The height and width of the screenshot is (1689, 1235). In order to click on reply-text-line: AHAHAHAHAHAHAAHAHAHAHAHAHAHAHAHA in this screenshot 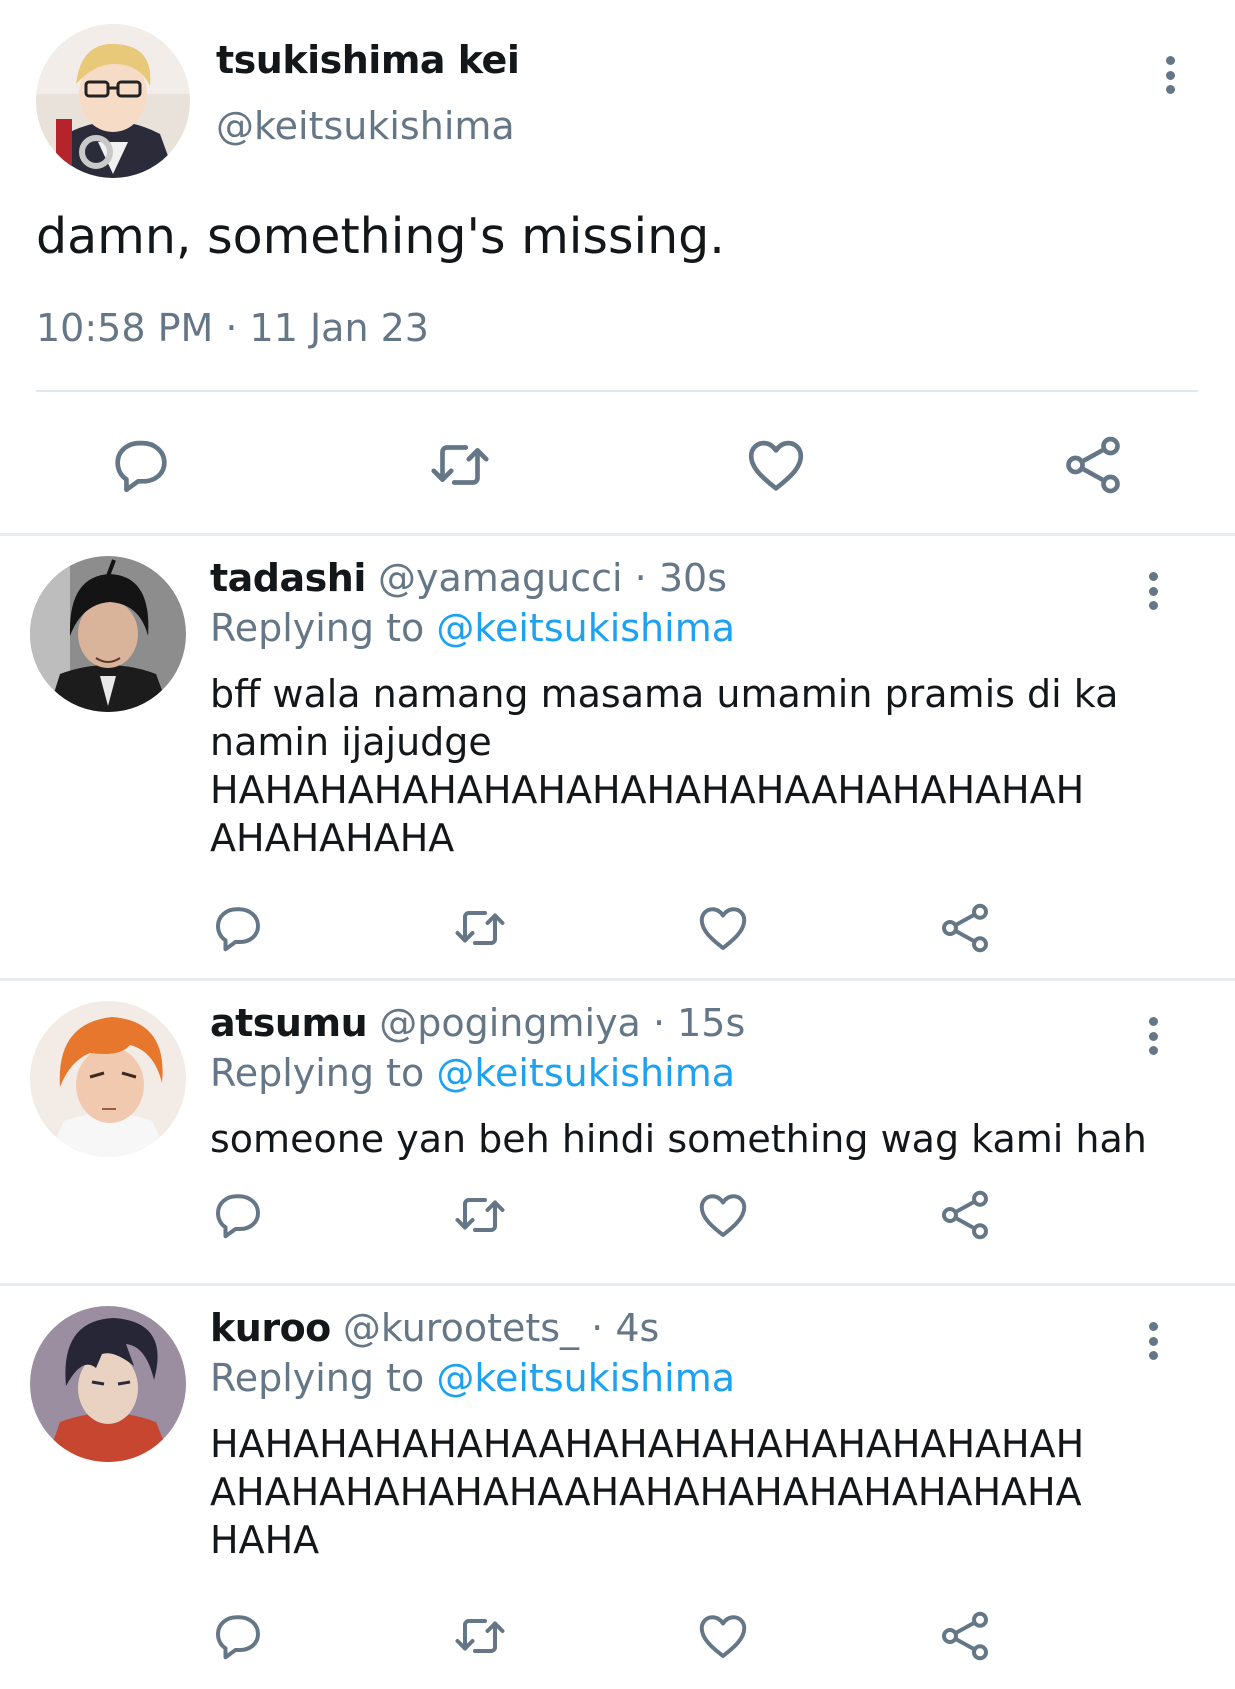, I will do `click(646, 1492)`.